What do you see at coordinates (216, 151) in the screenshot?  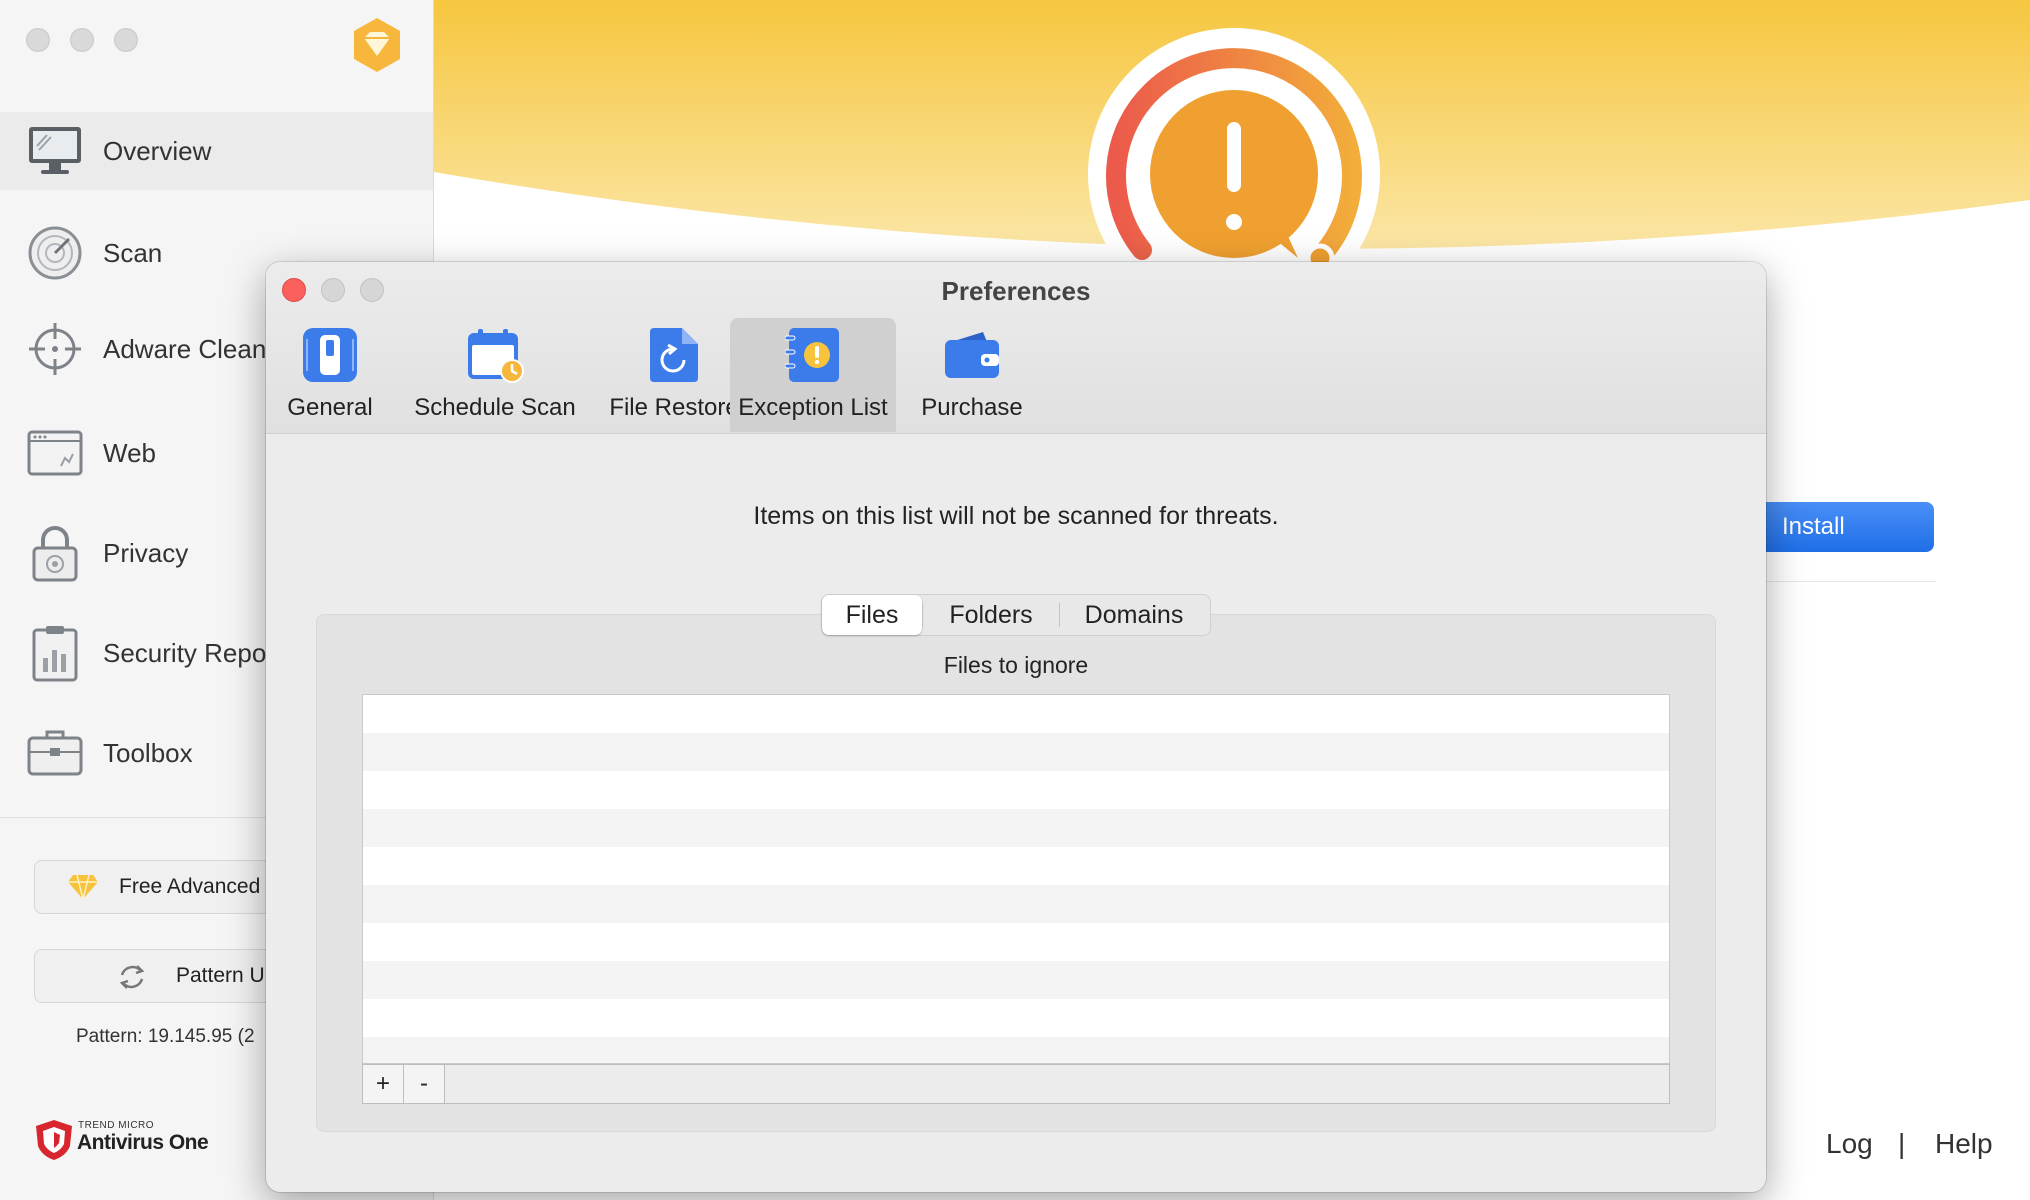 I see `sidebar-item-overview: Overview` at bounding box center [216, 151].